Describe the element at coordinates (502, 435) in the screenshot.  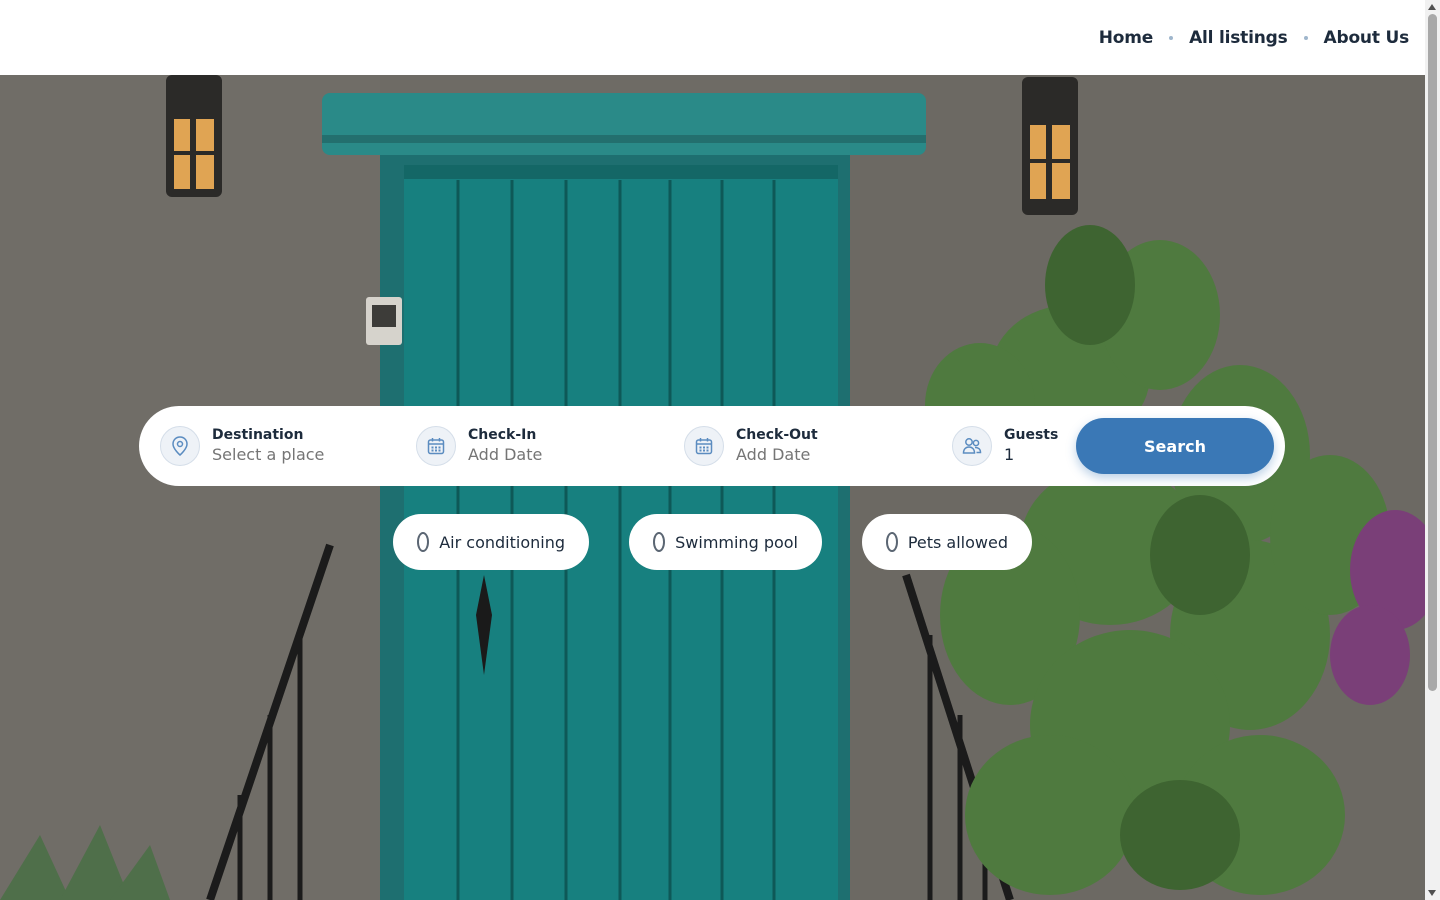
I see `check-in-label: Check-In` at that location.